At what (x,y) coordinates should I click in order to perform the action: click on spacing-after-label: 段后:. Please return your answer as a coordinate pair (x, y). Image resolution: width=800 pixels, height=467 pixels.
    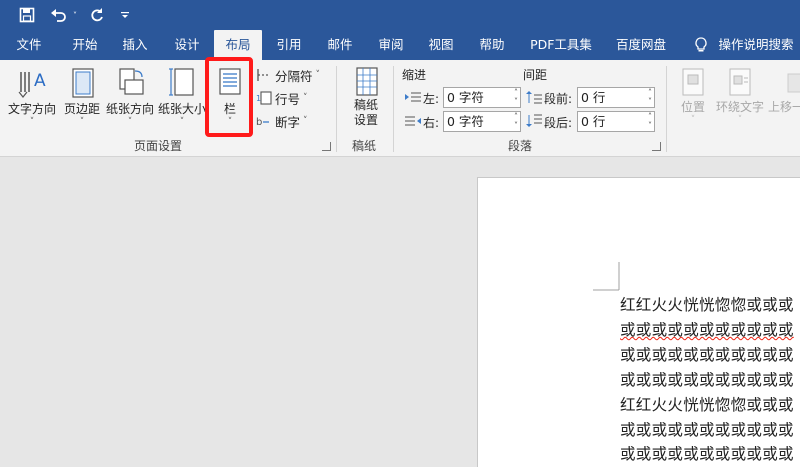
    Looking at the image, I should click on (558, 123).